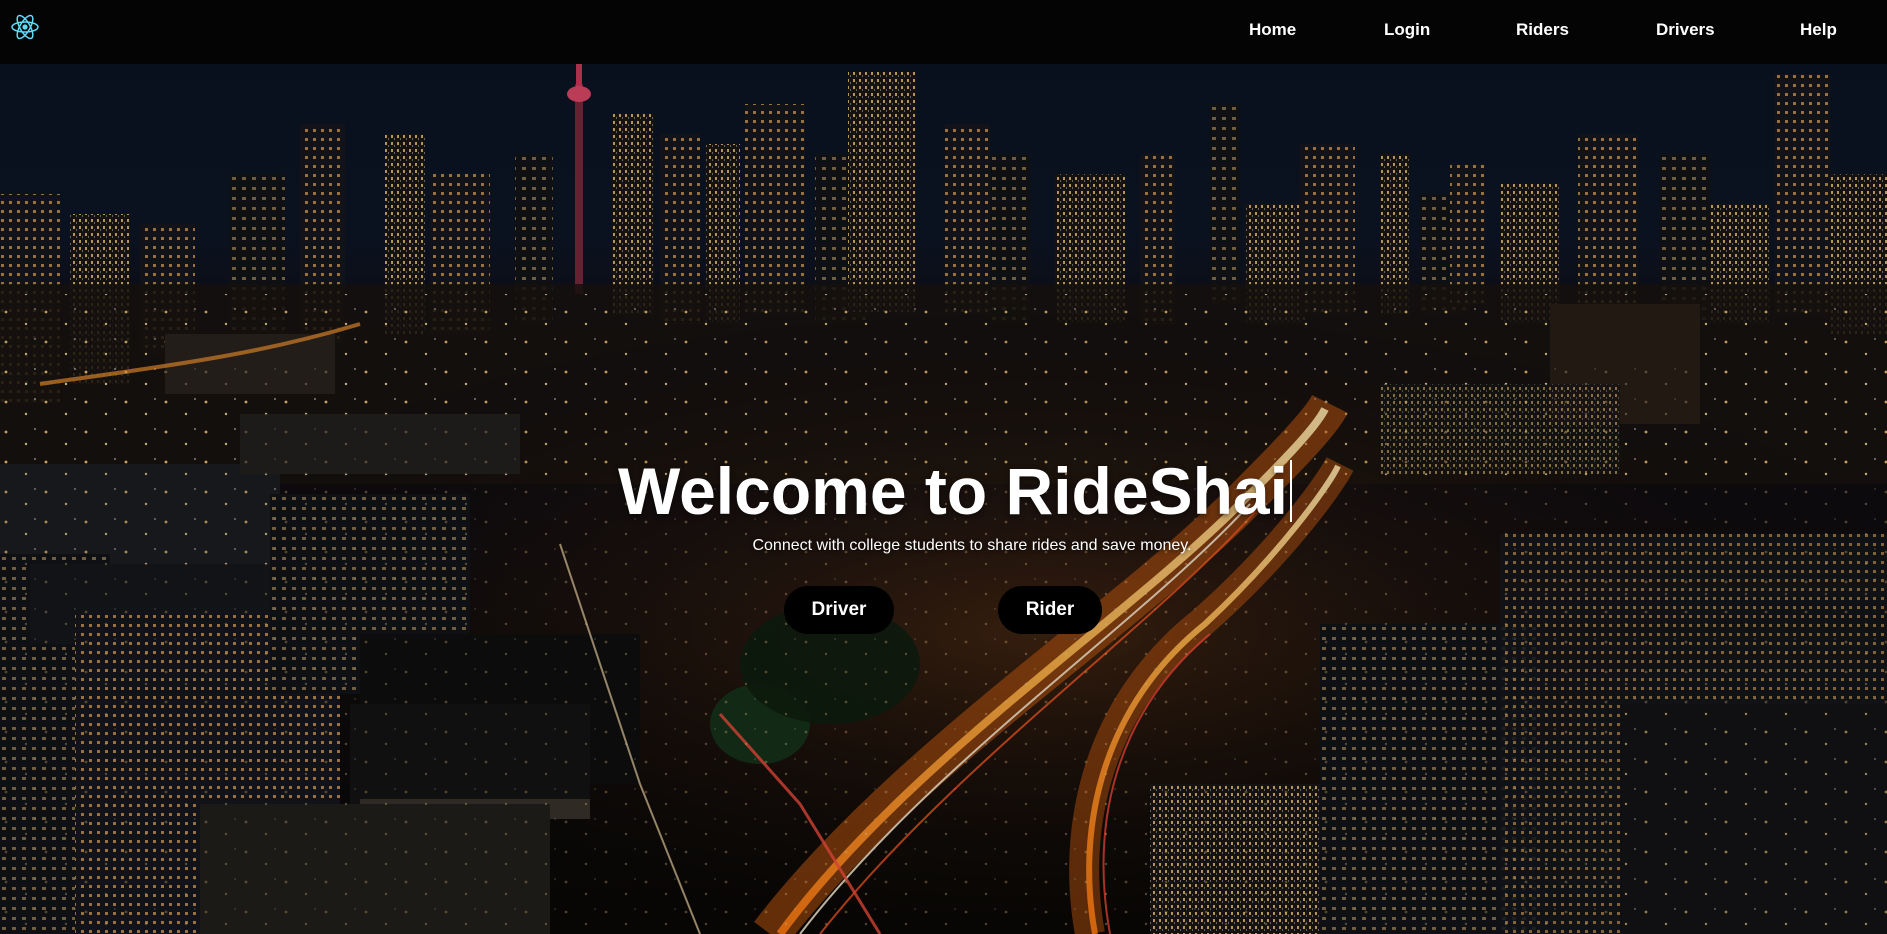 Image resolution: width=1887 pixels, height=934 pixels. I want to click on nav-link-help: Help, so click(1818, 30).